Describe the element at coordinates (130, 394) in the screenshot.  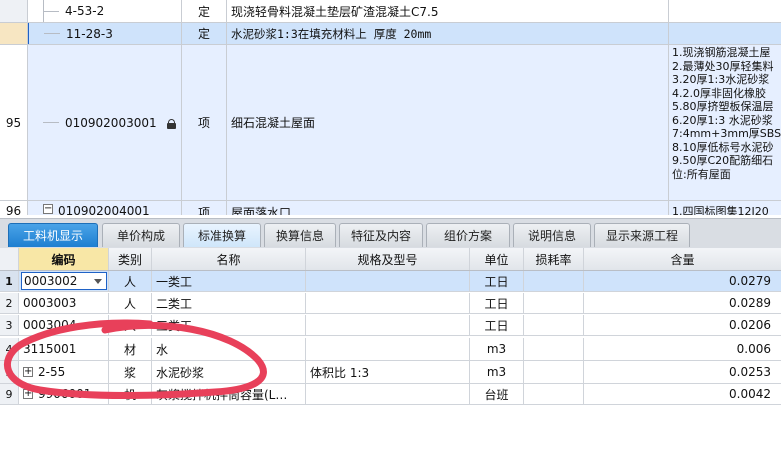
I see `type-cell: 机` at that location.